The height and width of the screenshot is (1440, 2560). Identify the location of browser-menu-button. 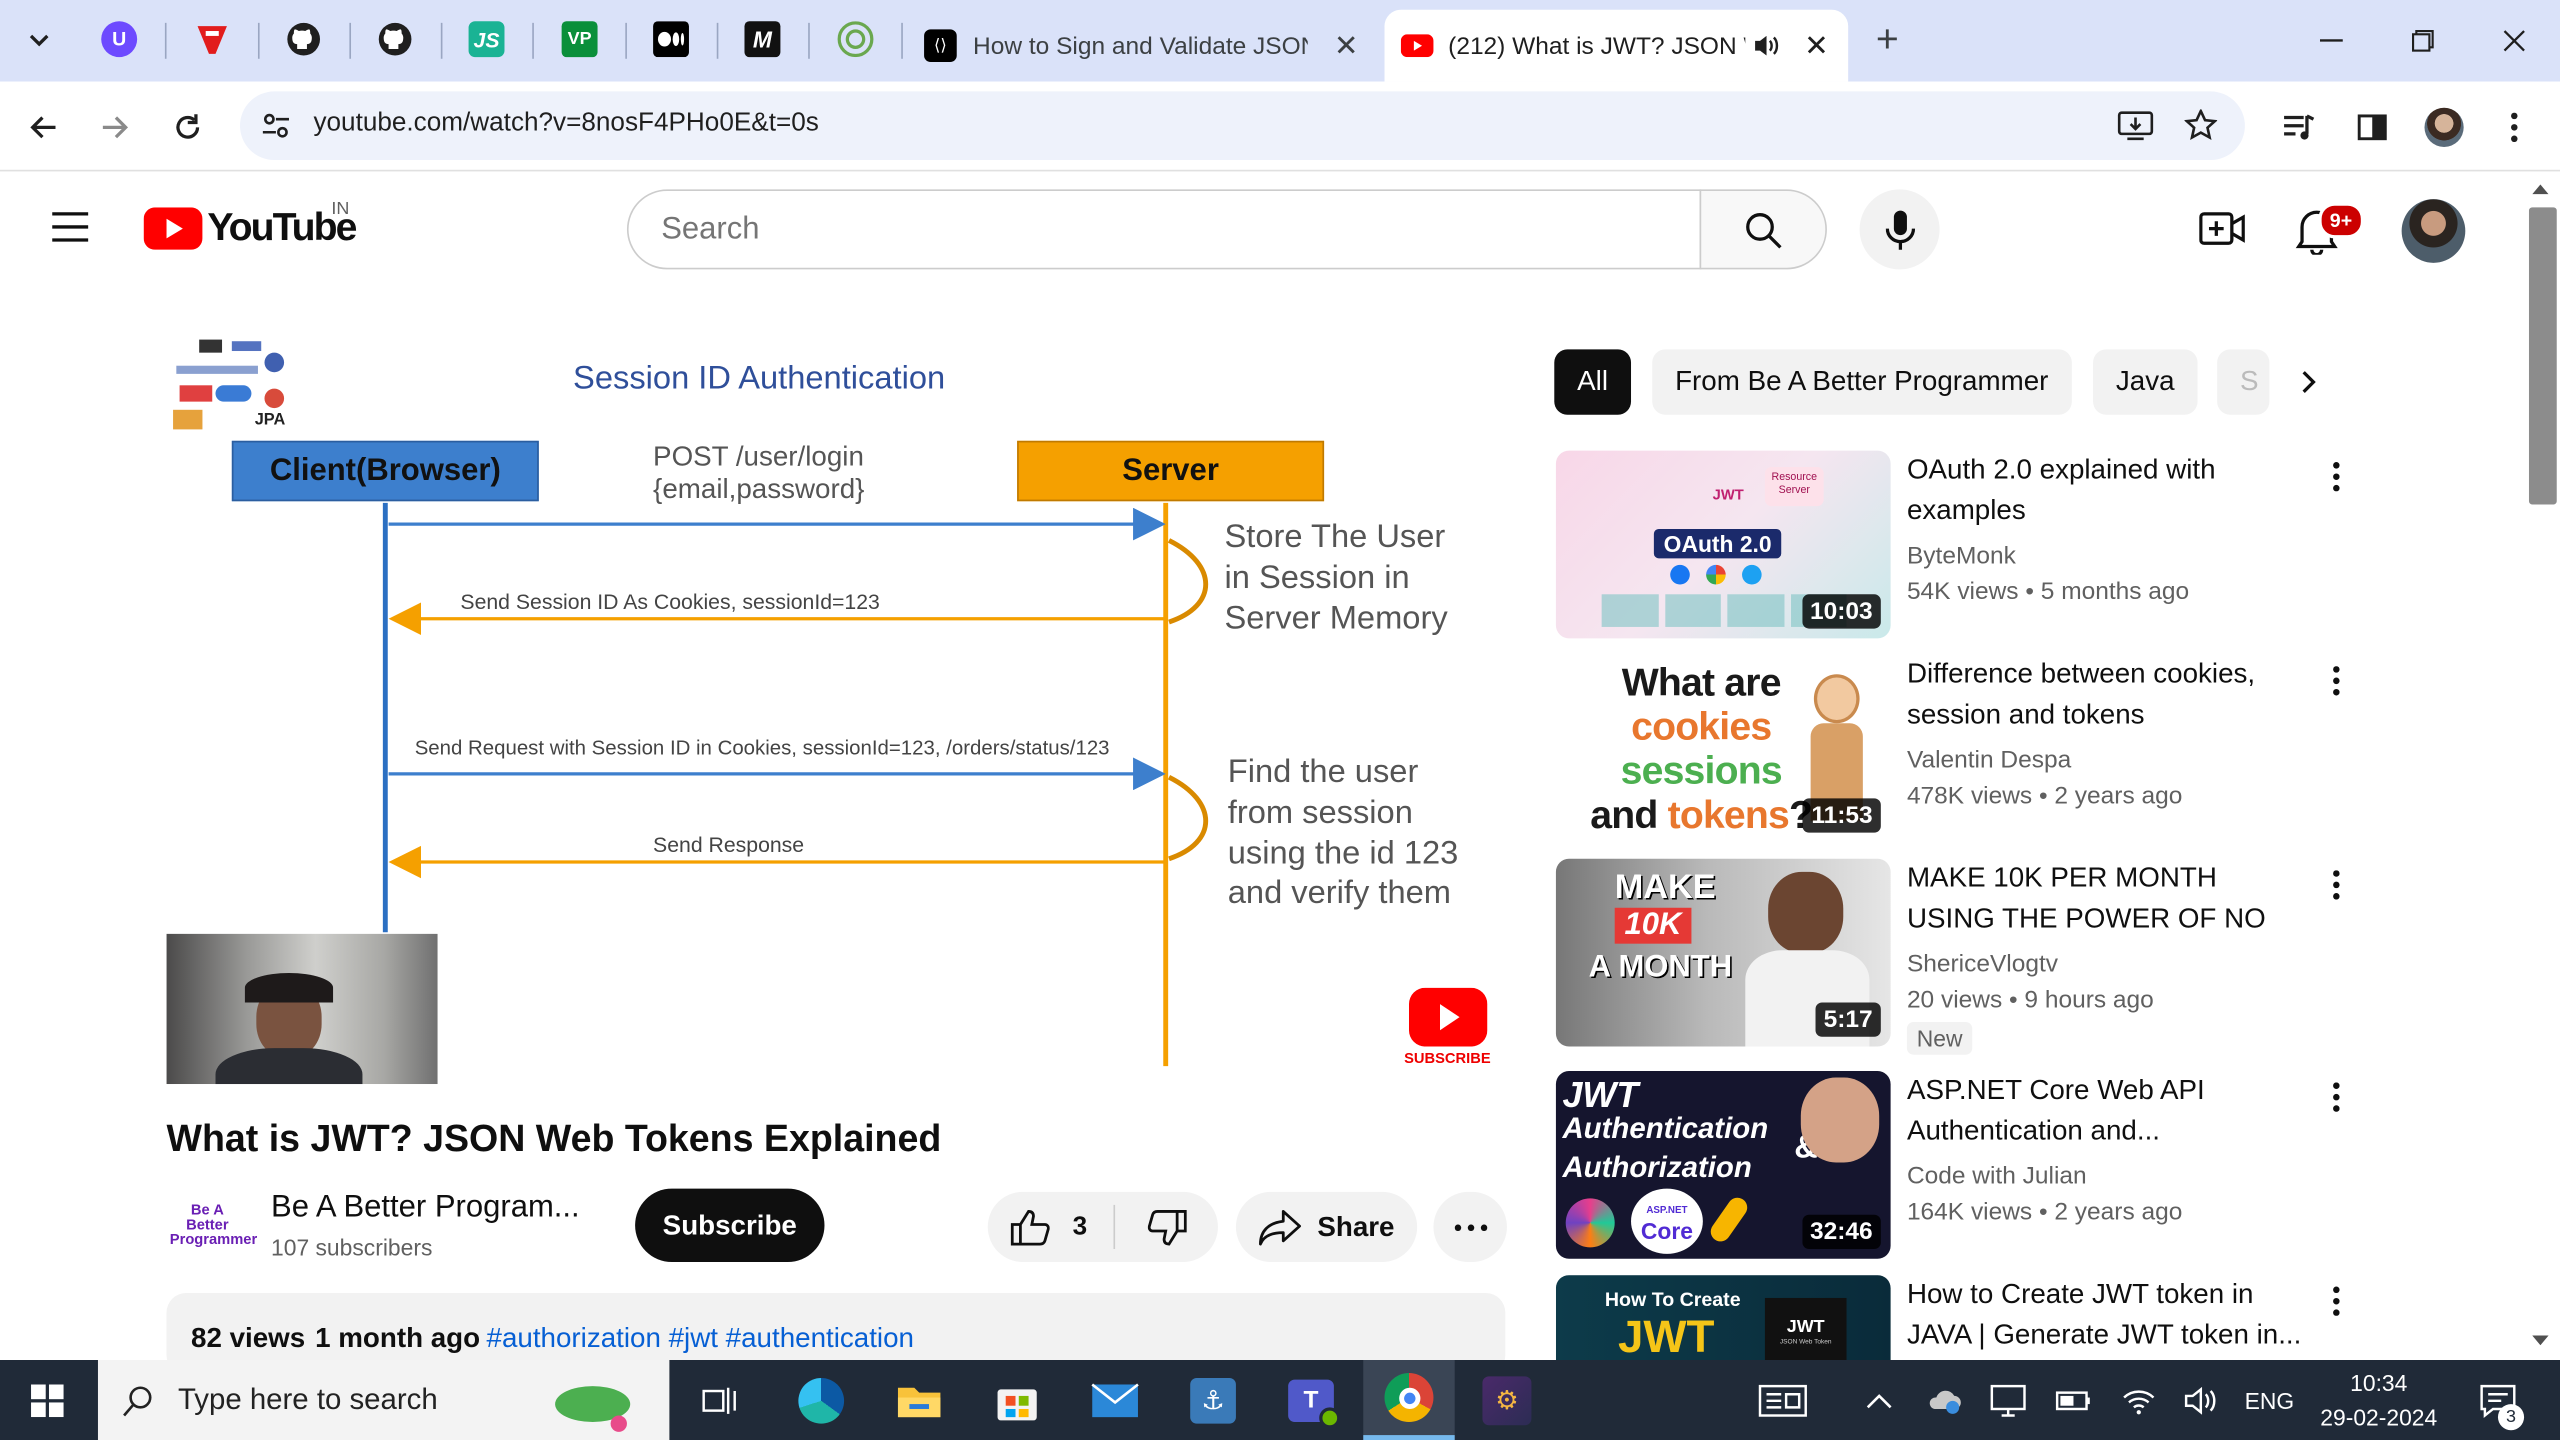
(2514, 127).